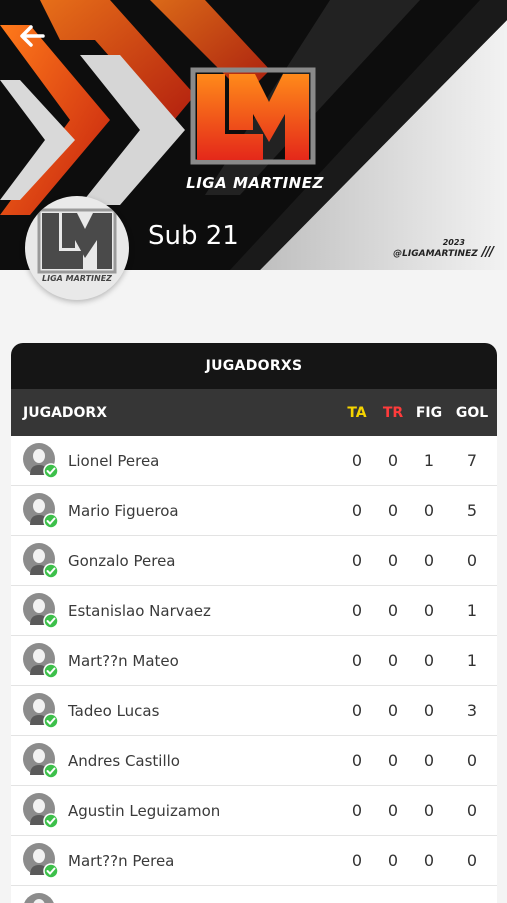  I want to click on player-name: Andres Castillo, so click(199, 761).